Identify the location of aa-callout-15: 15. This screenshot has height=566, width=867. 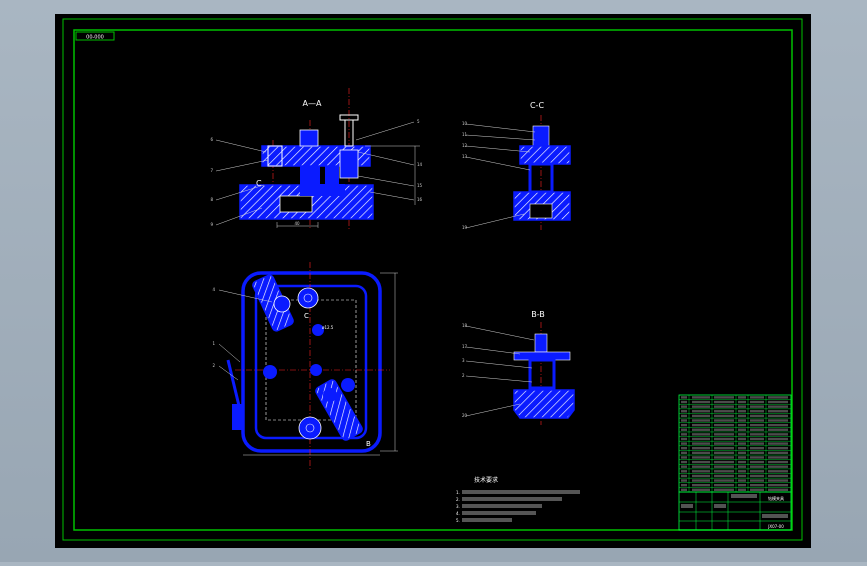
(420, 185).